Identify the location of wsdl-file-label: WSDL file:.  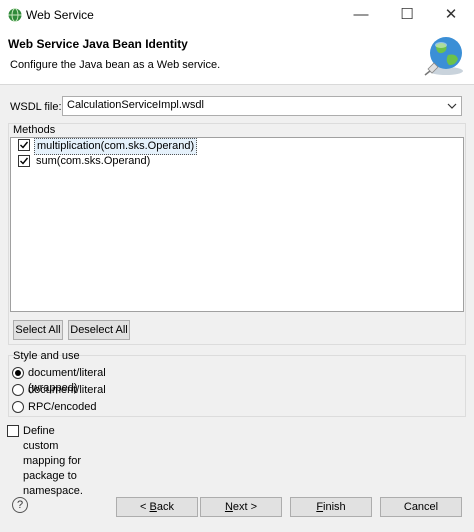
(36, 107).